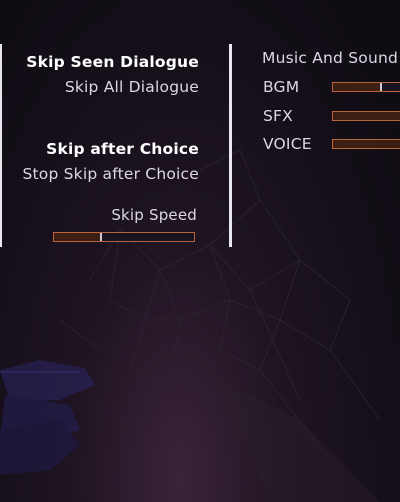 The width and height of the screenshot is (400, 502). I want to click on sfx-slider, so click(366, 116).